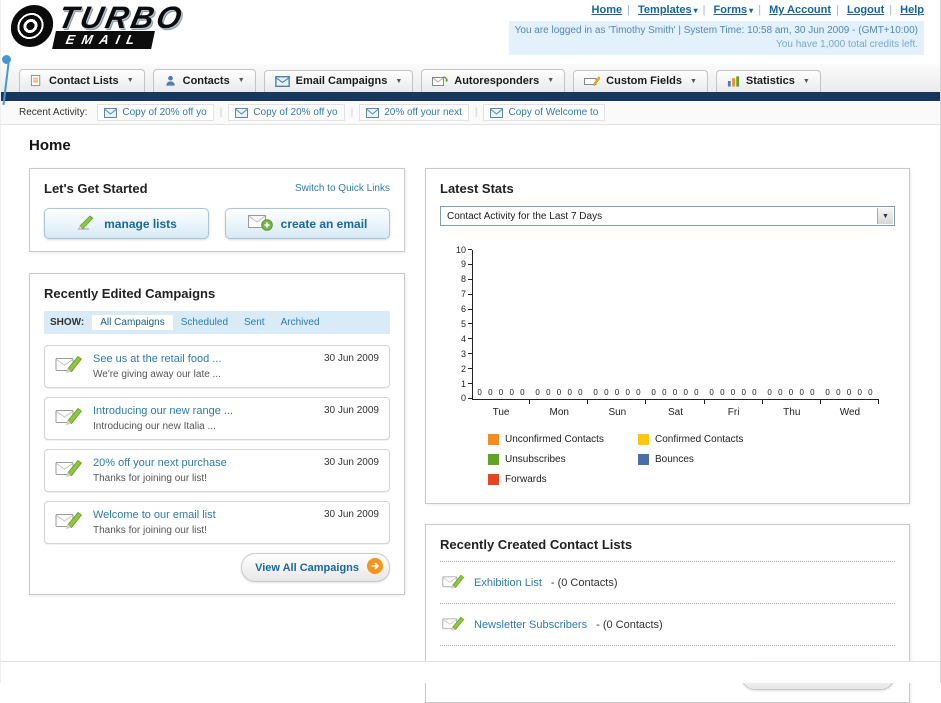  I want to click on legend-item: Unsubscribes, so click(563, 459).